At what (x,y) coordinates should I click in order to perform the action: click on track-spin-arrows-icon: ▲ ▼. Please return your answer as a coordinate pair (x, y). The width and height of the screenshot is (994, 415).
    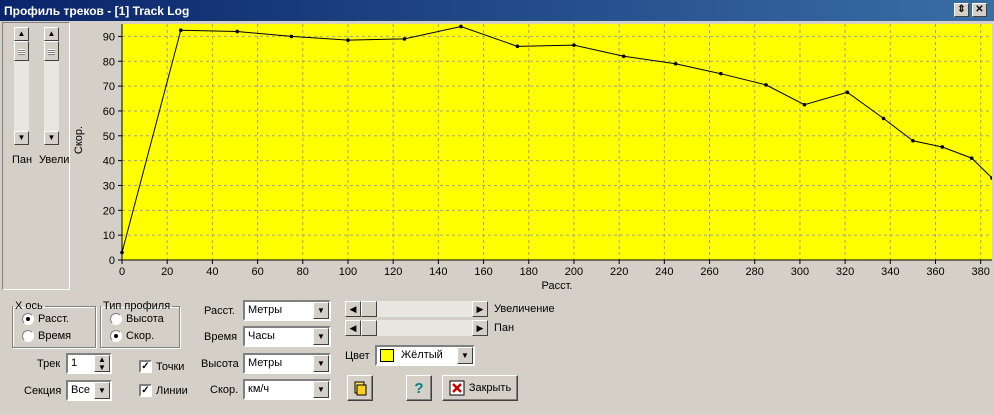
    Looking at the image, I should click on (102, 363).